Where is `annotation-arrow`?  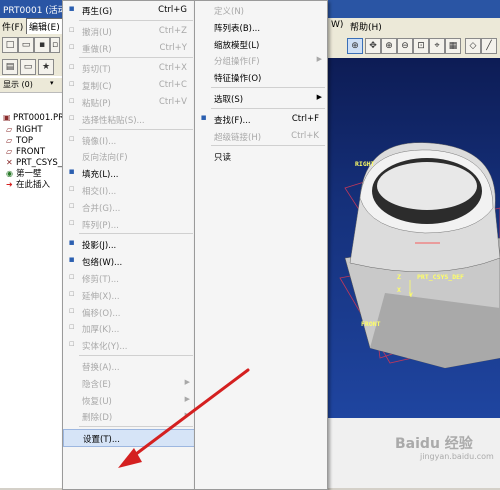
annotation-arrow is located at coordinates (184, 418).